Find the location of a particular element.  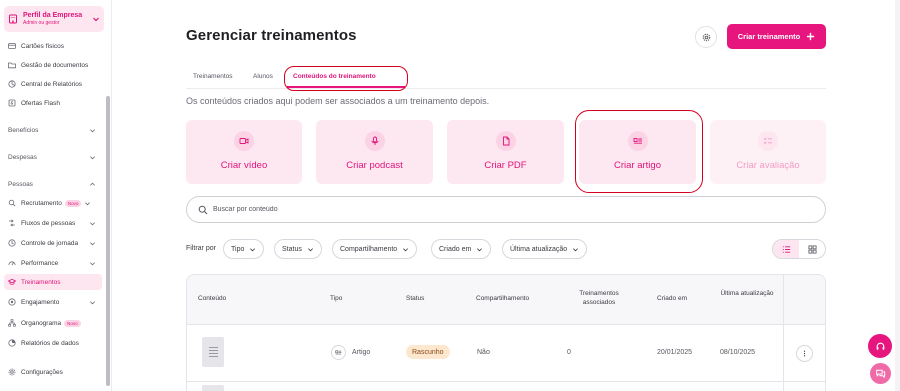

row-updated: 08/10/2025 is located at coordinates (738, 352).